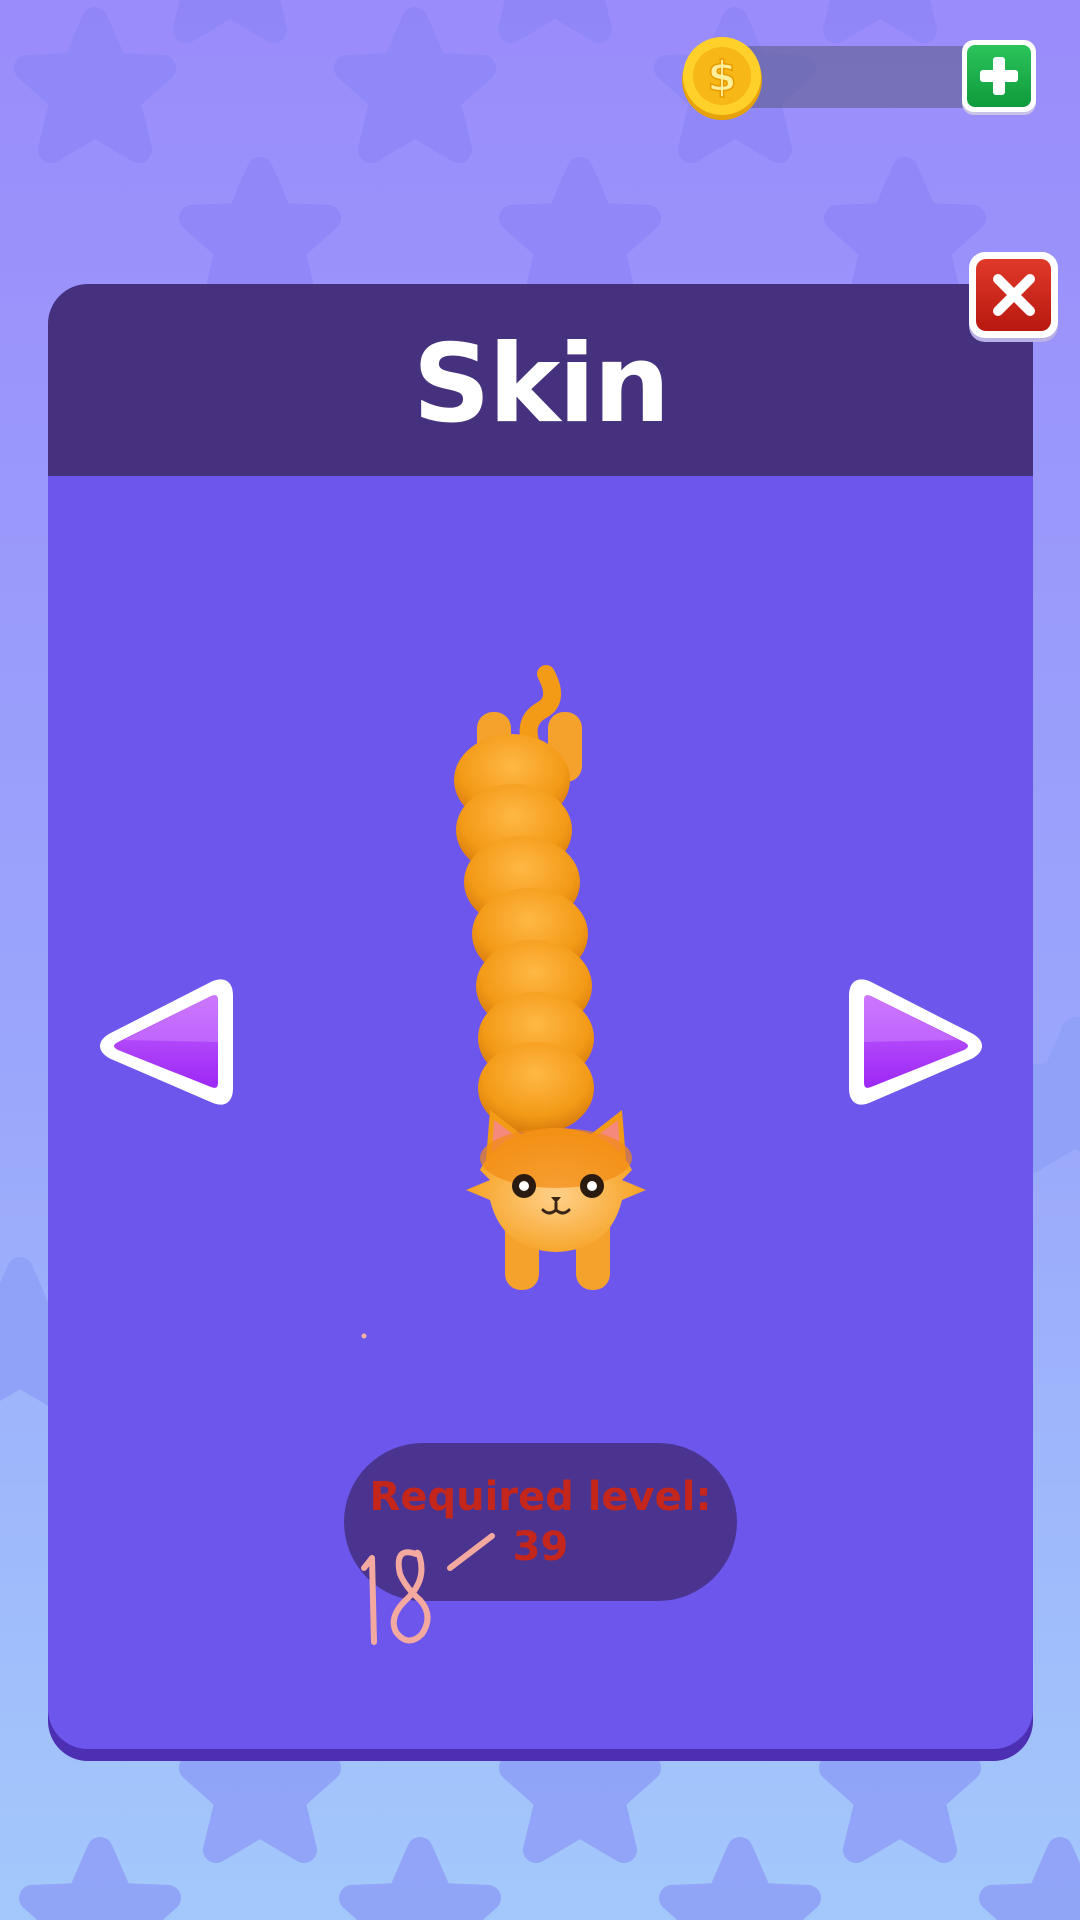 Image resolution: width=1080 pixels, height=1920 pixels. Describe the element at coordinates (918, 1045) in the screenshot. I see `next-skin-button` at that location.